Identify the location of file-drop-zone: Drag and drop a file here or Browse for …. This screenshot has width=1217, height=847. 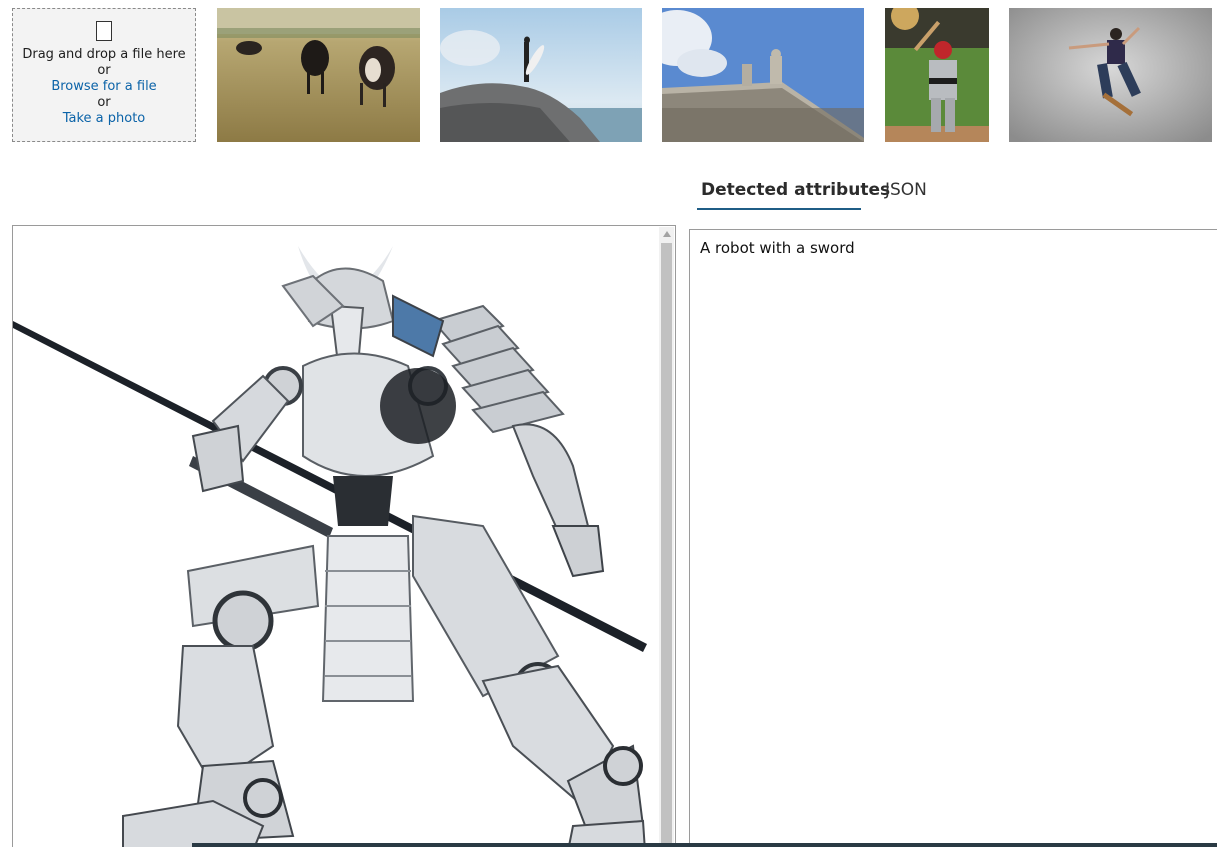
(104, 75).